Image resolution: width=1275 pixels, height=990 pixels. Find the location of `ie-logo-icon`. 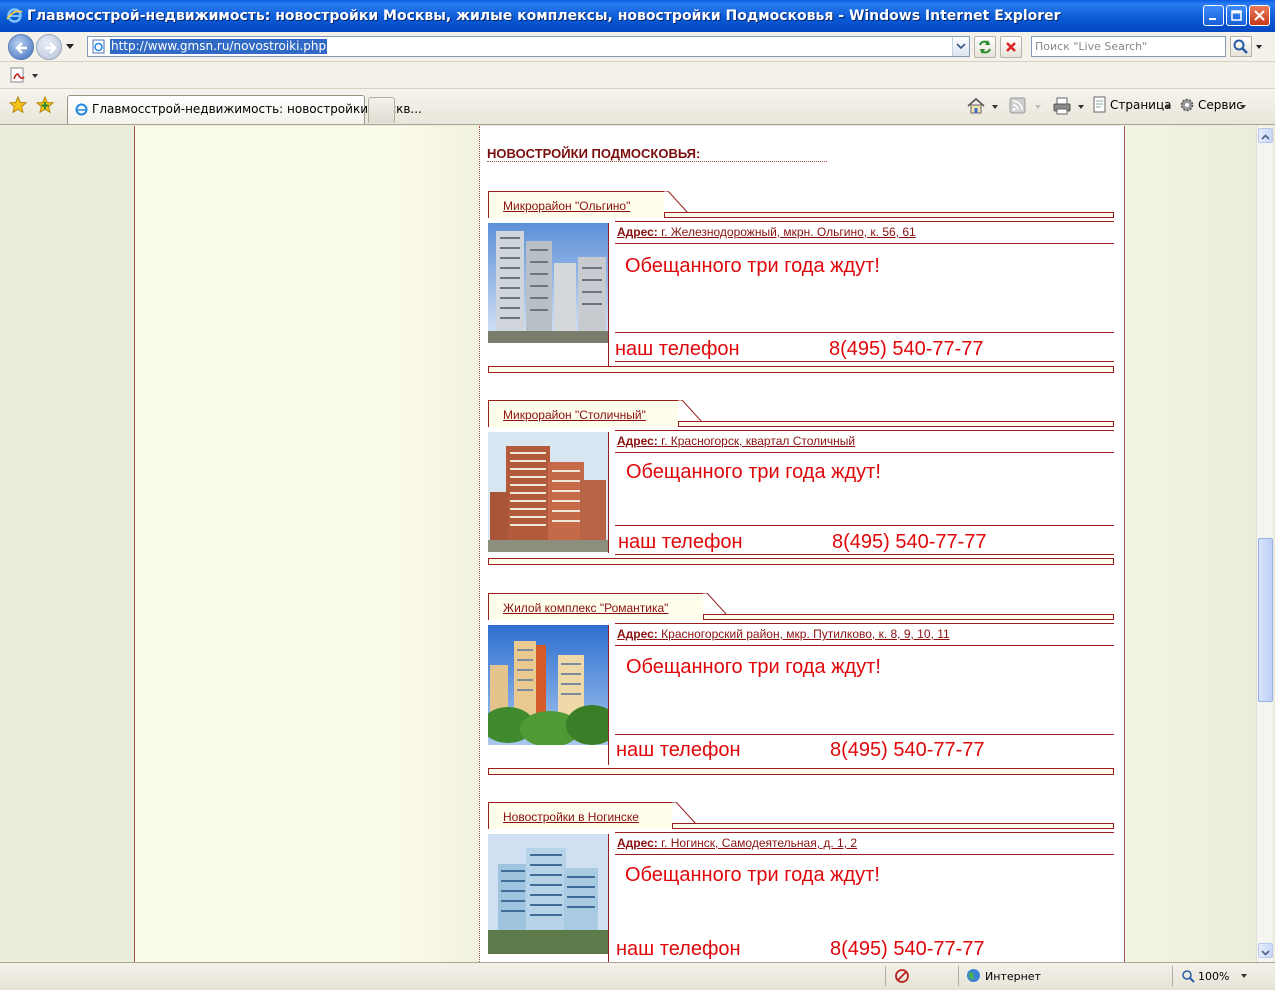

ie-logo-icon is located at coordinates (14, 15).